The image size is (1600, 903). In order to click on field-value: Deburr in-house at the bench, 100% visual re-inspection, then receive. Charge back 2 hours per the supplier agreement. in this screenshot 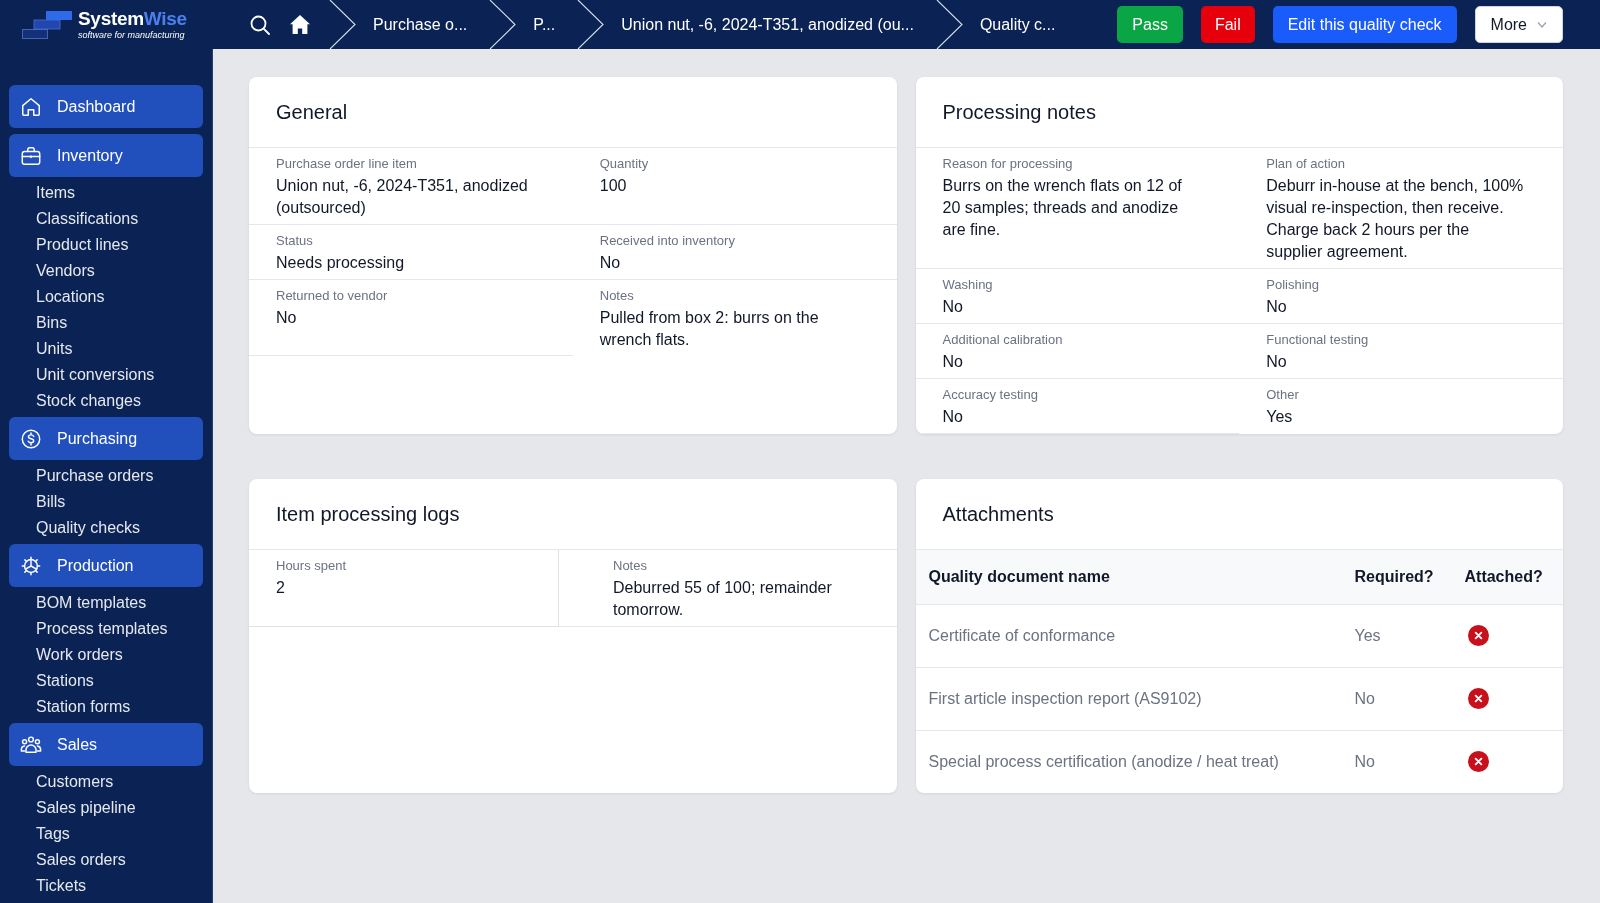, I will do `click(1395, 219)`.